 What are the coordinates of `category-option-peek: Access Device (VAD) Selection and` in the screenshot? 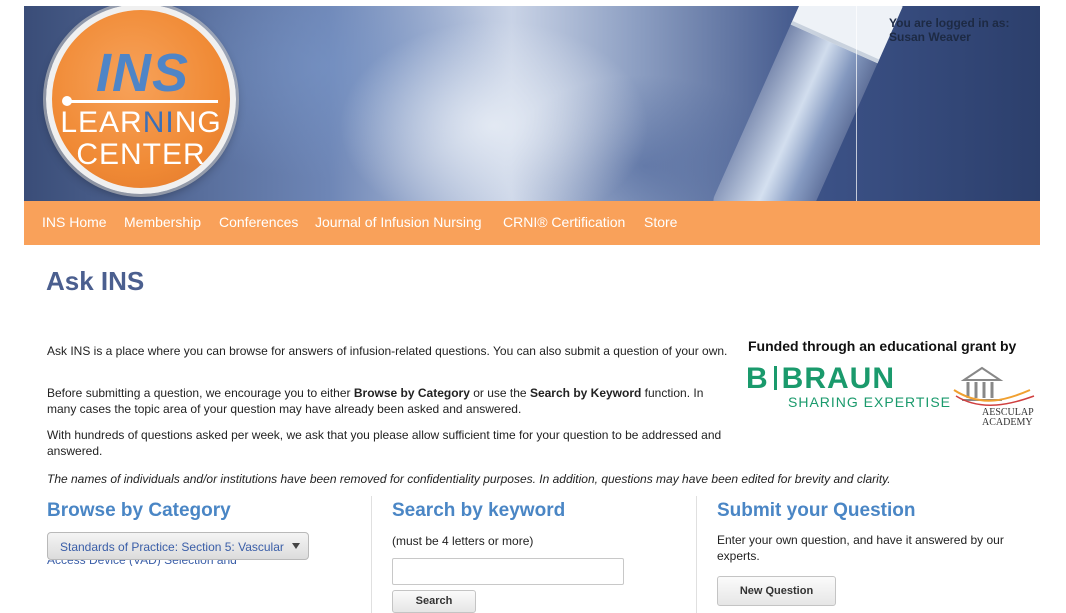 It's located at (167, 563).